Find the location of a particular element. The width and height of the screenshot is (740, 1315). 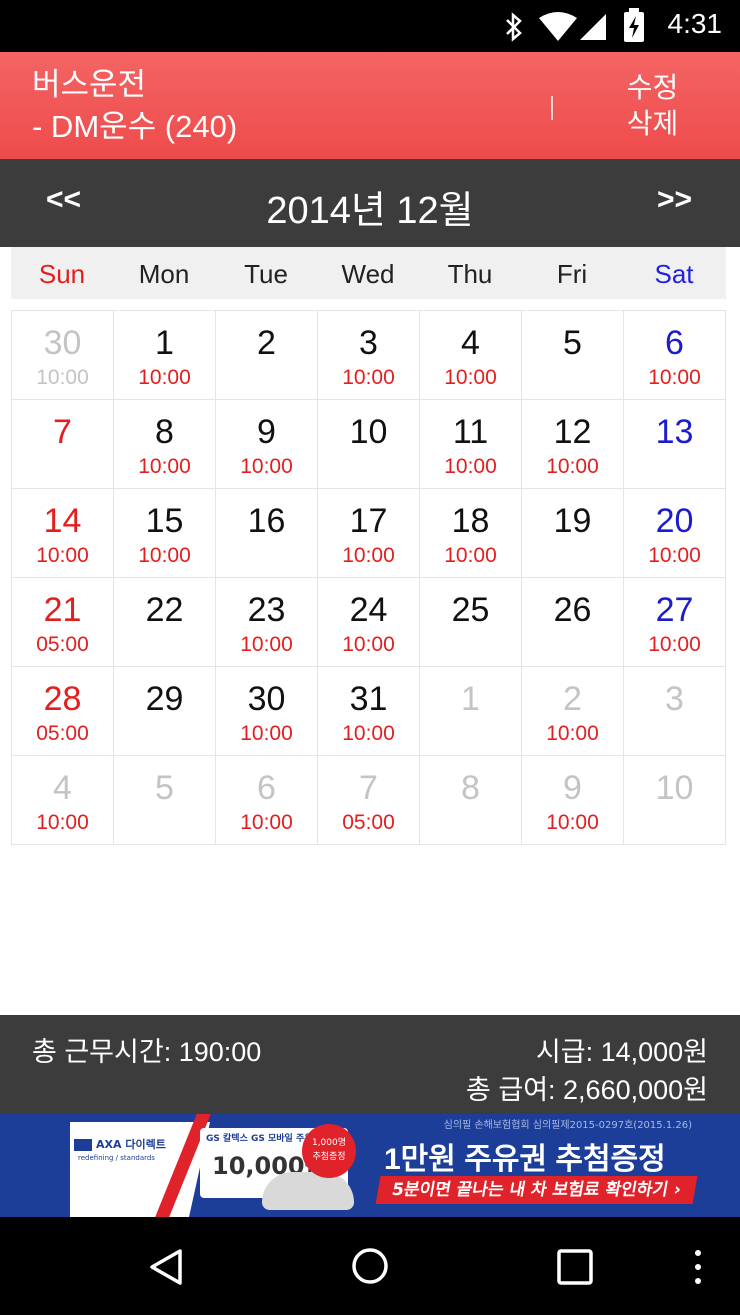

next-month-button: >> is located at coordinates (674, 200).